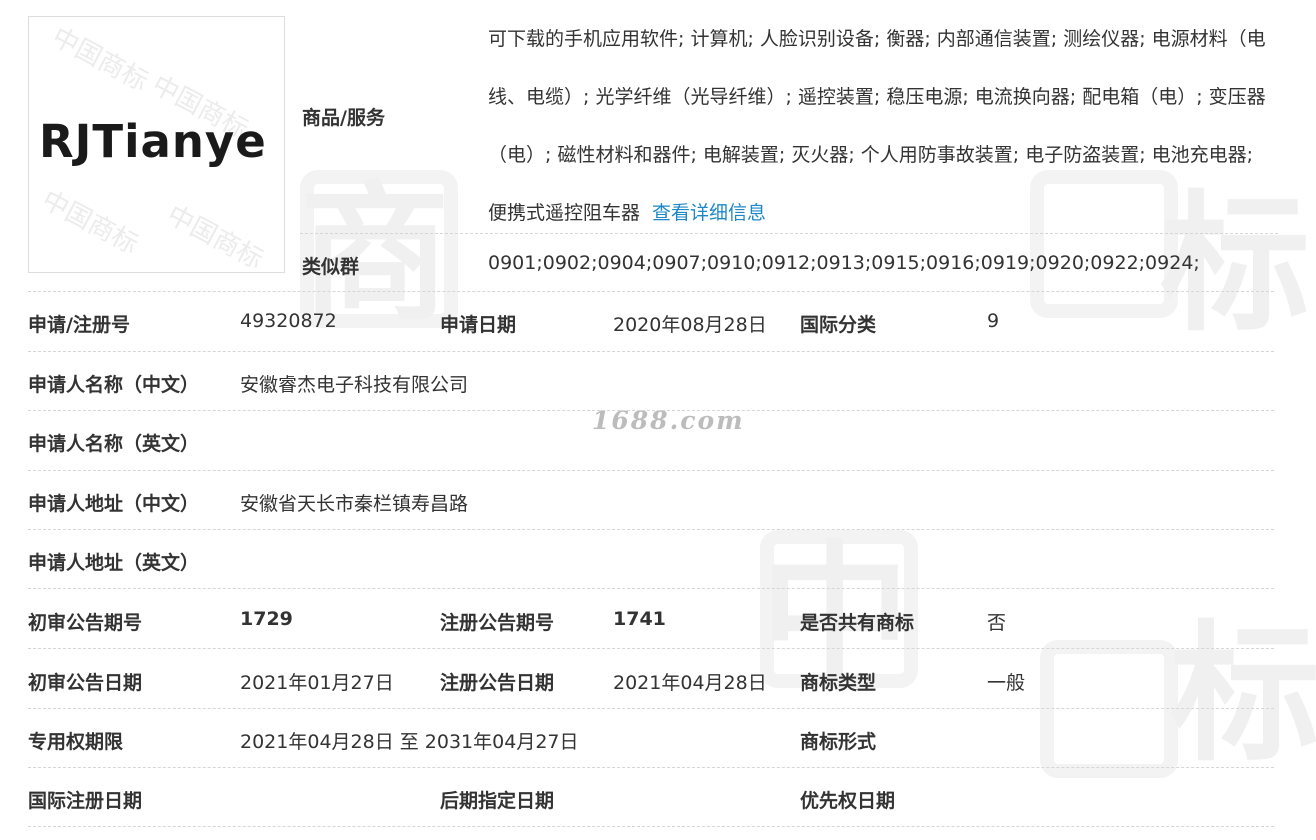 Image resolution: width=1316 pixels, height=840 pixels. What do you see at coordinates (114, 504) in the screenshot?
I see `address-cn-label: 申请人地址（中文）` at bounding box center [114, 504].